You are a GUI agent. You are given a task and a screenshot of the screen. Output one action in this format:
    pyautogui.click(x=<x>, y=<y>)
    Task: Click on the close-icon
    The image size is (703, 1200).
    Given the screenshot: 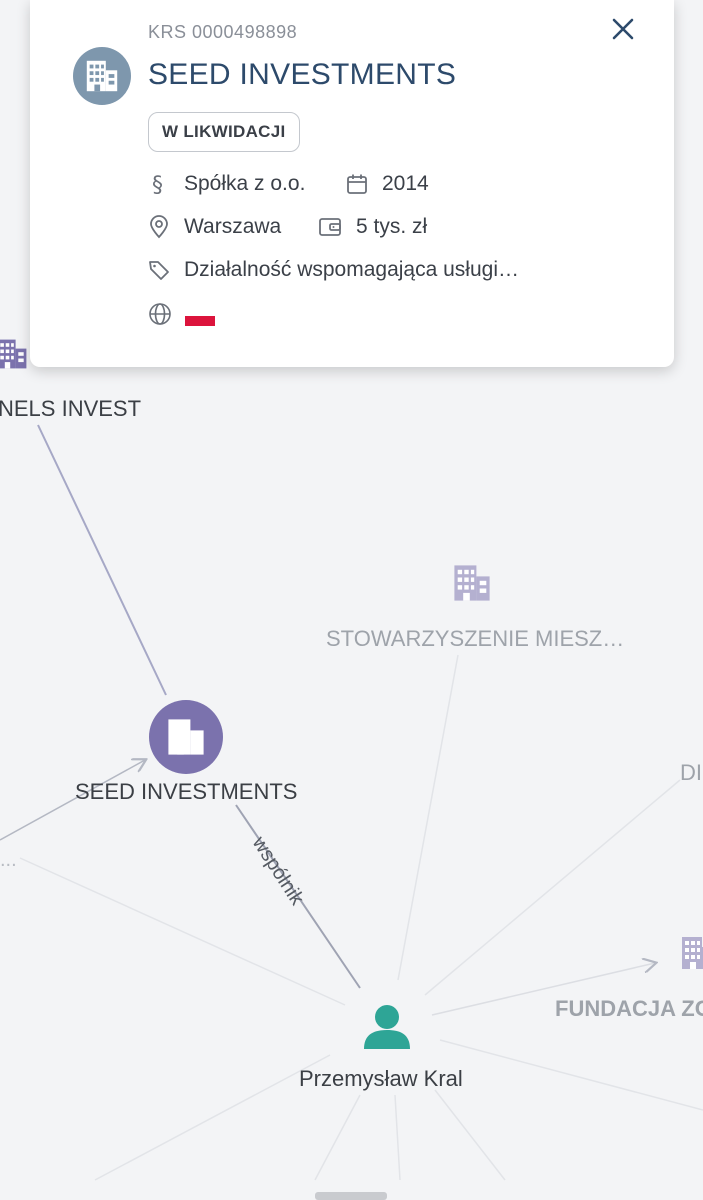 What is the action you would take?
    pyautogui.click(x=623, y=29)
    